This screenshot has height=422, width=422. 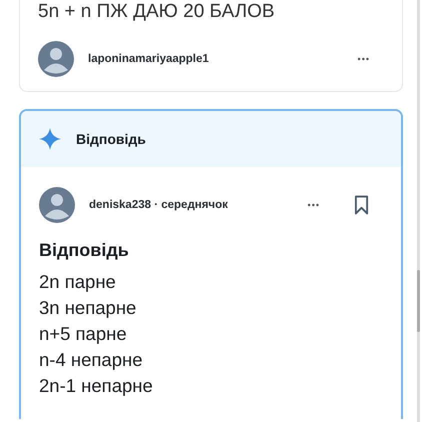 I want to click on username: laponinamariyaapple1, so click(x=148, y=59).